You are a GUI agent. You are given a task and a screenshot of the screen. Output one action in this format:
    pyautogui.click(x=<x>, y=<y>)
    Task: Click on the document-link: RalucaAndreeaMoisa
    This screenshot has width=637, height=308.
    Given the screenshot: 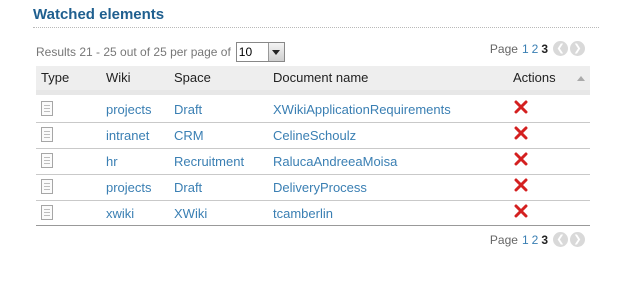 What is the action you would take?
    pyautogui.click(x=335, y=161)
    